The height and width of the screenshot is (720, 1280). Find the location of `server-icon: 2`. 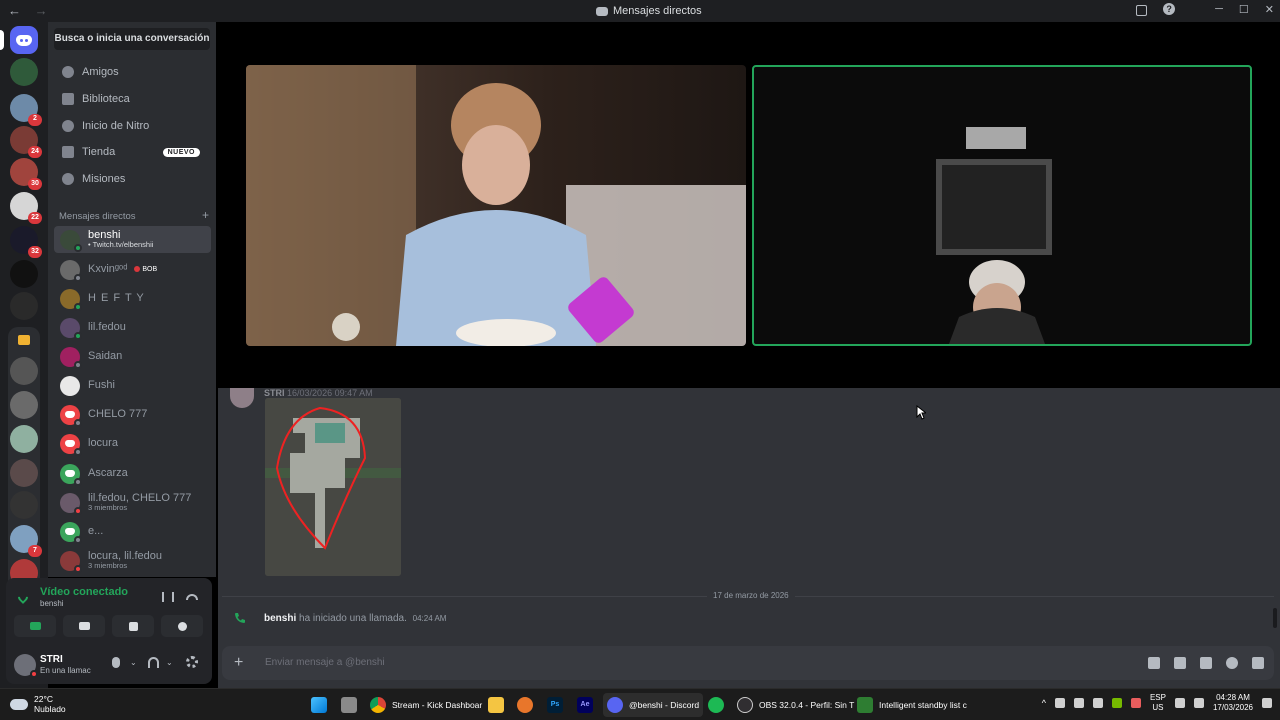

server-icon: 2 is located at coordinates (26, 110).